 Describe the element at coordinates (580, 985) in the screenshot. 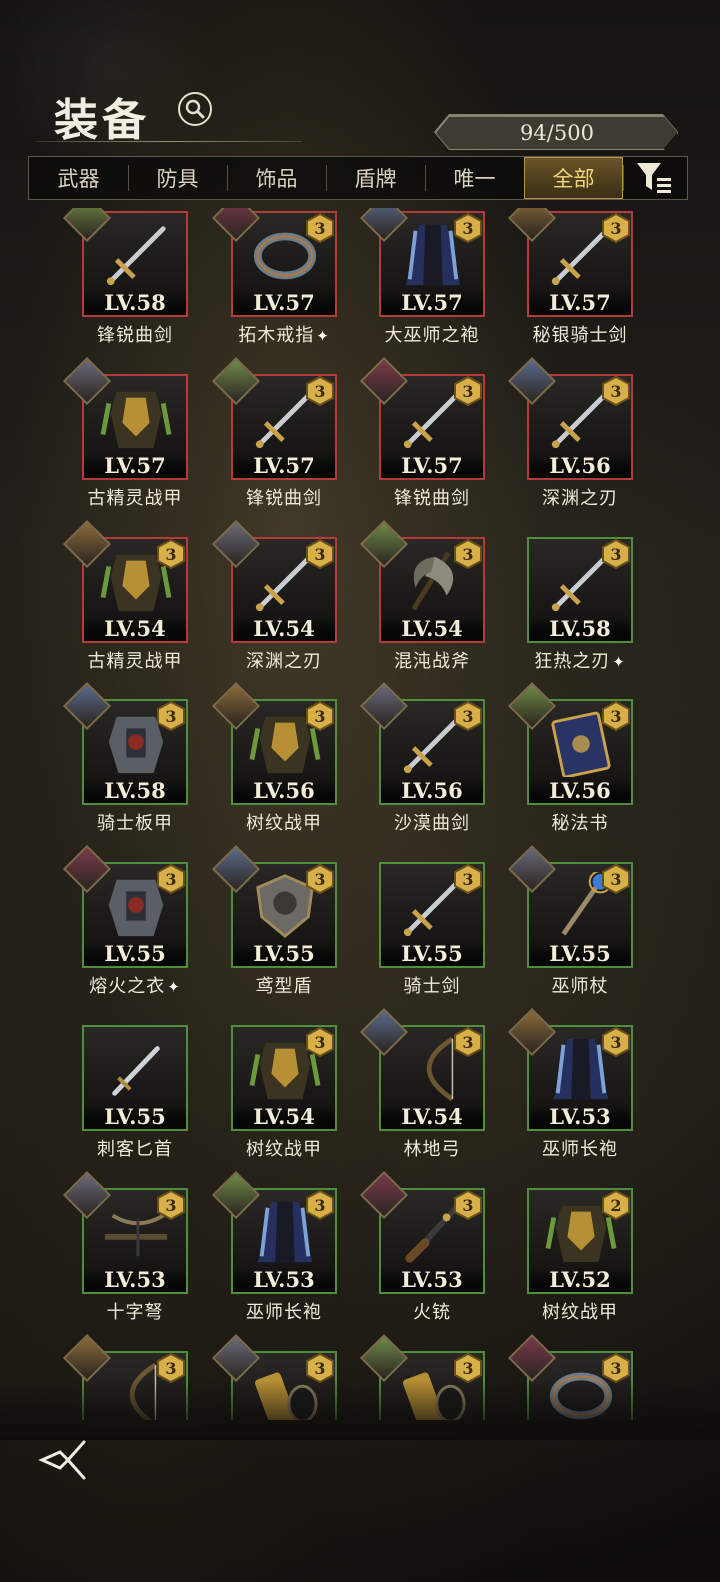

I see `item-name: 巫师杖` at that location.